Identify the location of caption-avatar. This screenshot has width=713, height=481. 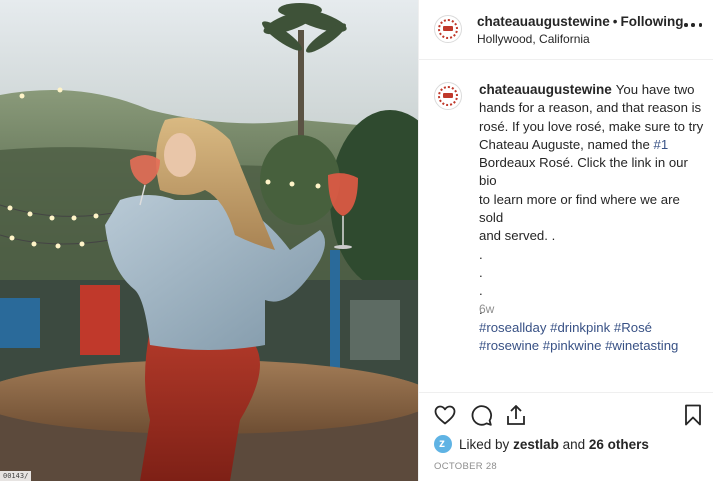
(448, 96).